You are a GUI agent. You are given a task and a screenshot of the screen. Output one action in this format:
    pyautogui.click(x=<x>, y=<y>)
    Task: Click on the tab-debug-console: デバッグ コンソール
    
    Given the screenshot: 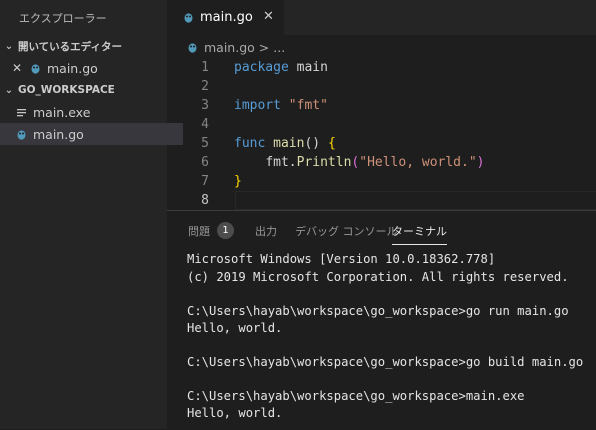 What is the action you would take?
    pyautogui.click(x=346, y=231)
    